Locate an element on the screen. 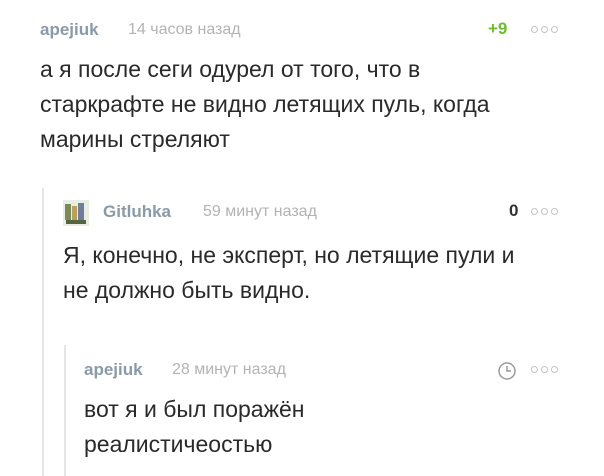 The height and width of the screenshot is (476, 604). comment-text: вот я и был поражён реалистичеостью is located at coordinates (194, 426).